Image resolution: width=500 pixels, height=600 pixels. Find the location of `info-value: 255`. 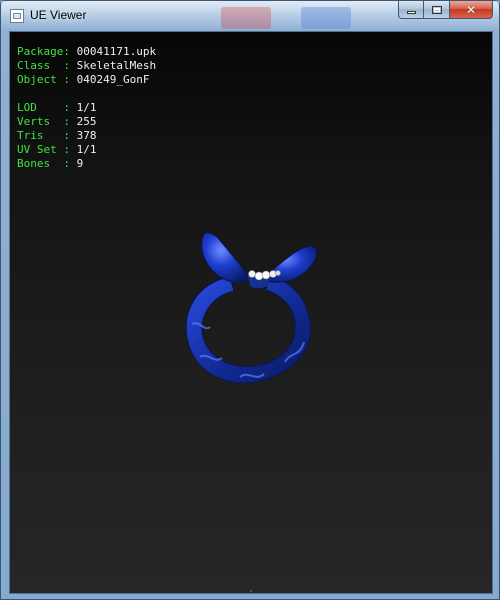

info-value: 255 is located at coordinates (86, 121).